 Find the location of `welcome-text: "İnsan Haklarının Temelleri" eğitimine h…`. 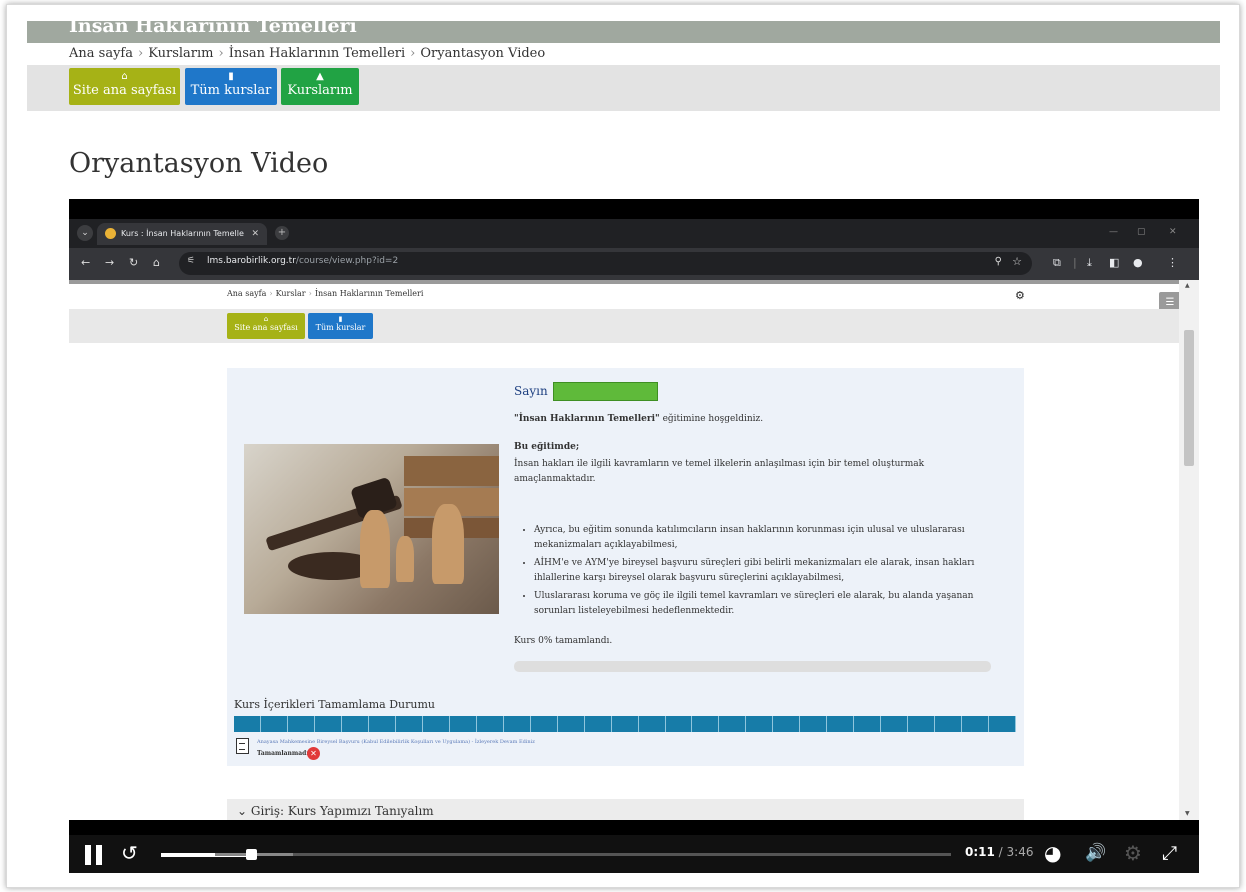

welcome-text: "İnsan Haklarının Temelleri" eğitimine h… is located at coordinates (638, 419).